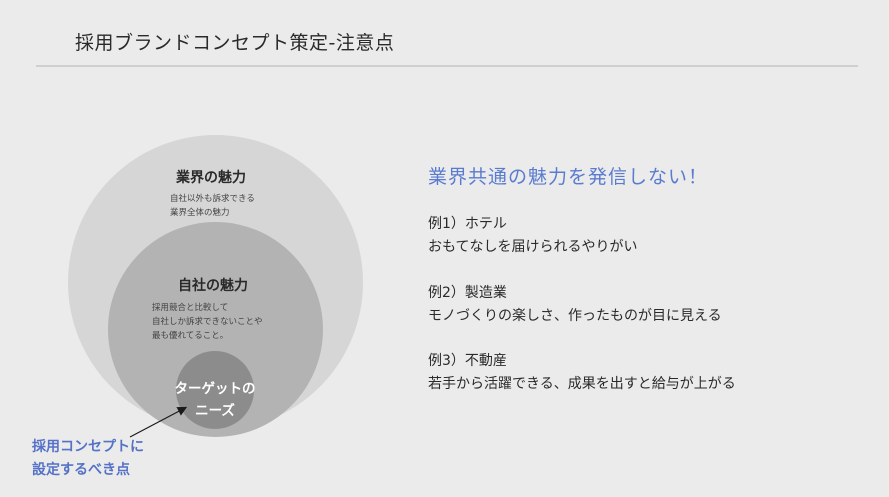 This screenshot has width=889, height=497. What do you see at coordinates (88, 459) in the screenshot?
I see `concept-note: 採用コンセプトに 設定するべき点` at bounding box center [88, 459].